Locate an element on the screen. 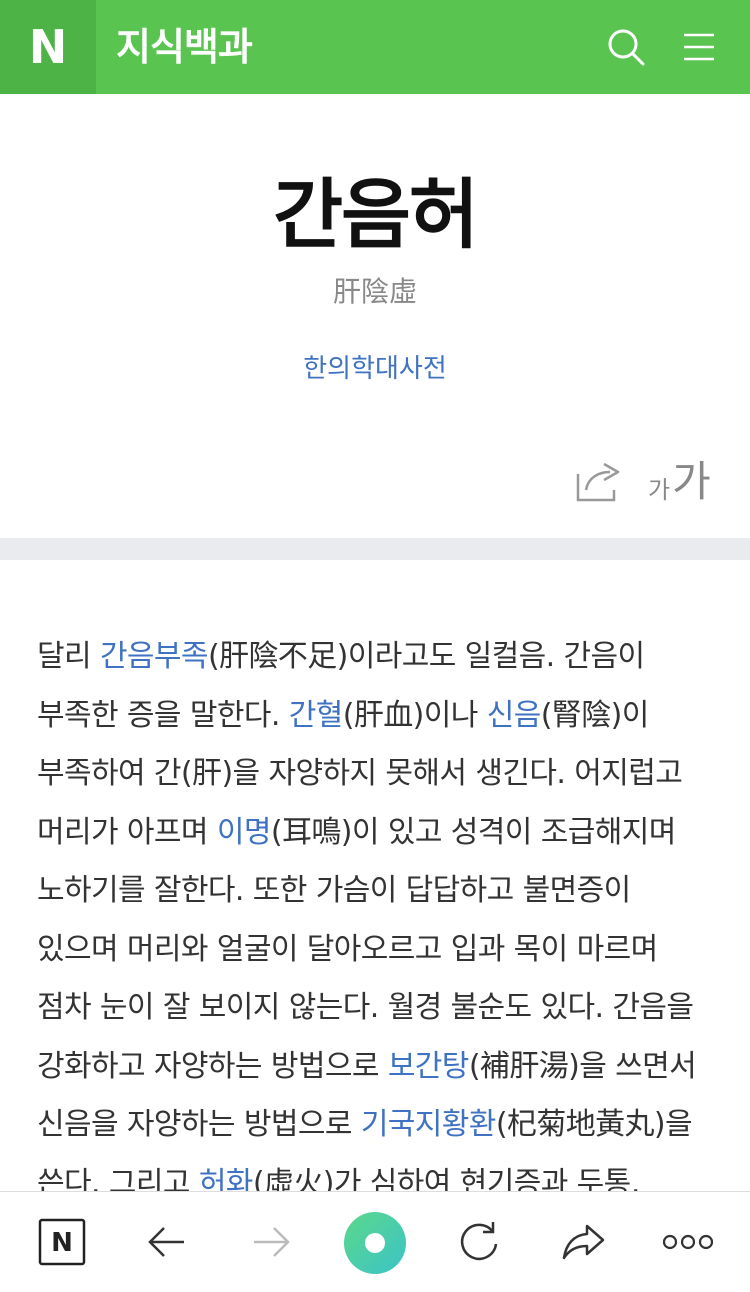  term-link: 간음부족 is located at coordinates (154, 656).